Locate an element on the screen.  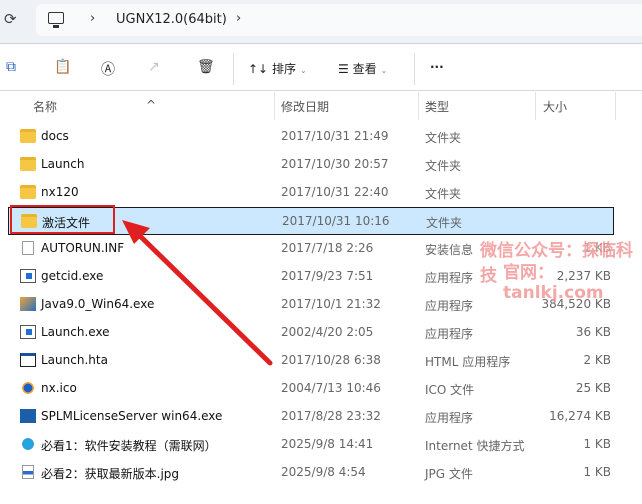
watermark-line2: 官网：tanlkj.com is located at coordinates (553, 283).